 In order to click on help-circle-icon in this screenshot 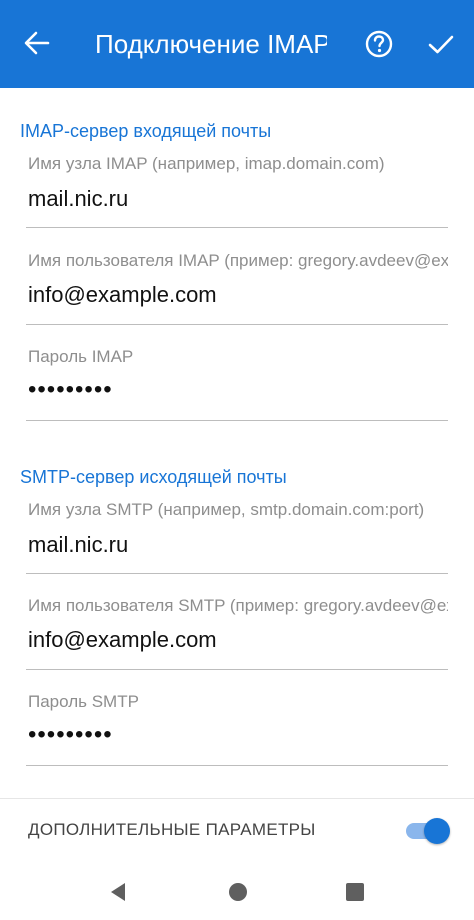, I will do `click(379, 44)`.